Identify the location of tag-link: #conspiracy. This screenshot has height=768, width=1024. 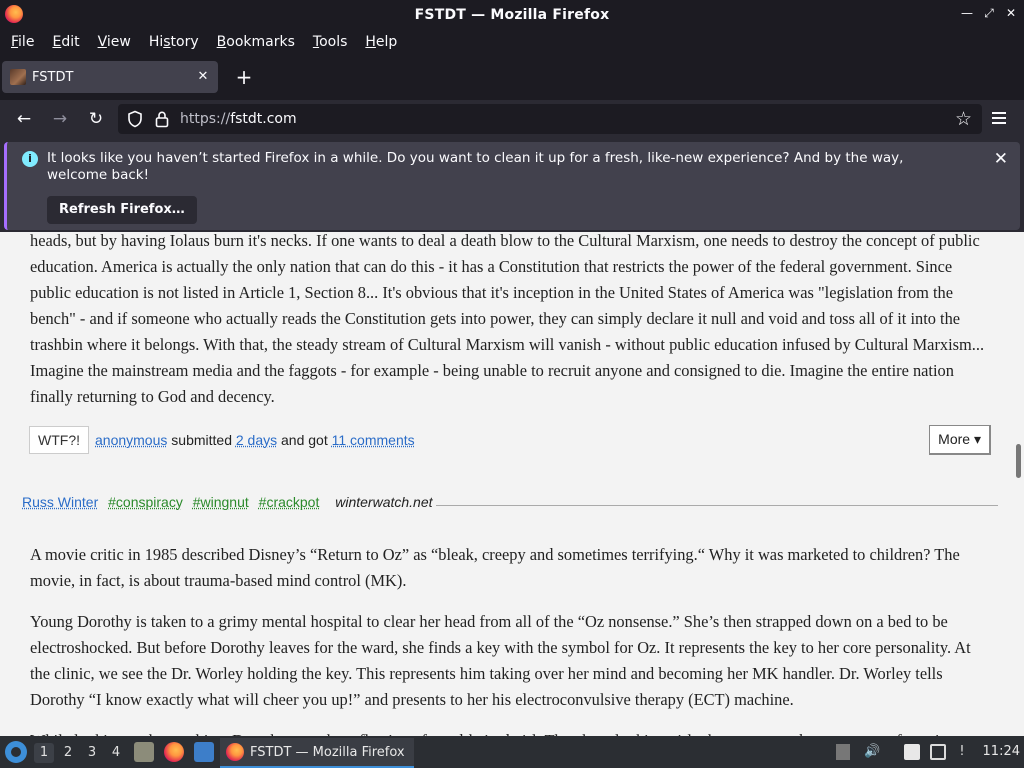
(145, 502).